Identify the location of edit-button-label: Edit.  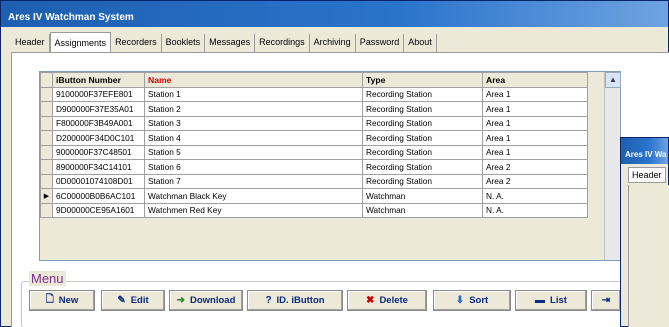
(139, 300).